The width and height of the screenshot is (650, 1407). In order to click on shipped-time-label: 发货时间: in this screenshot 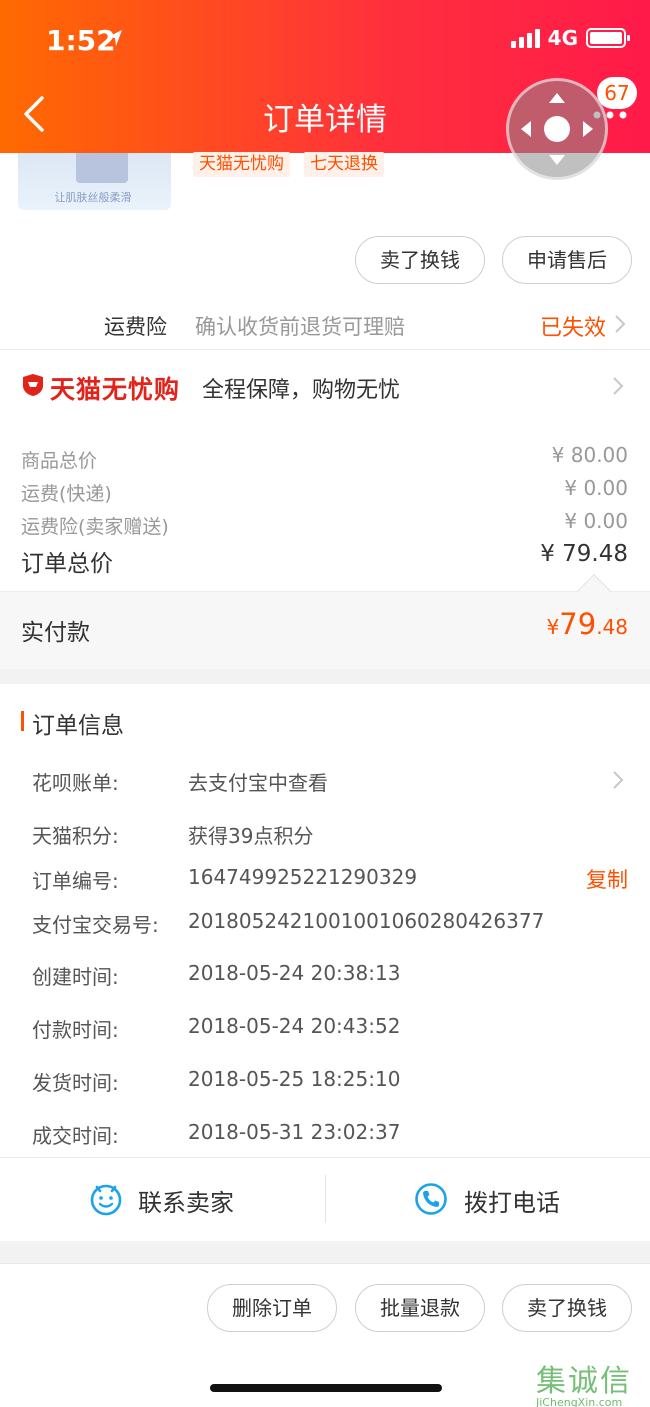, I will do `click(75, 1083)`.